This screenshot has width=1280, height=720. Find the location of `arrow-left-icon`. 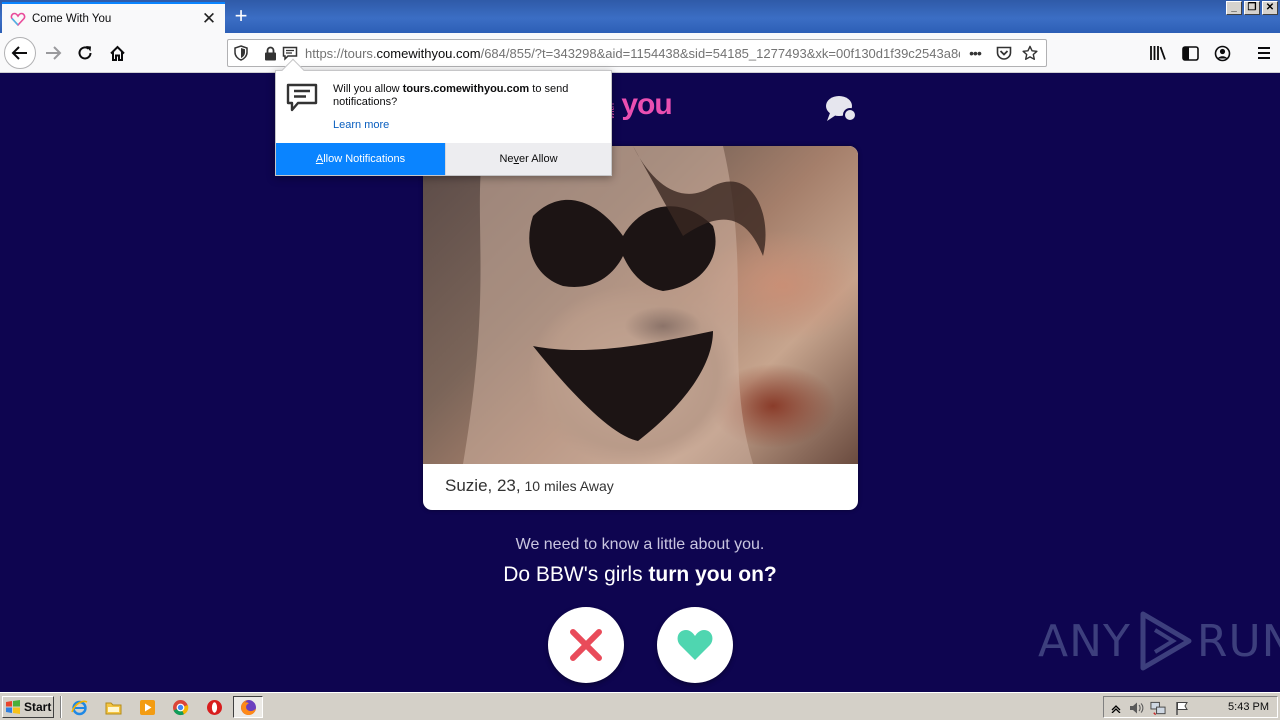

arrow-left-icon is located at coordinates (19, 53).